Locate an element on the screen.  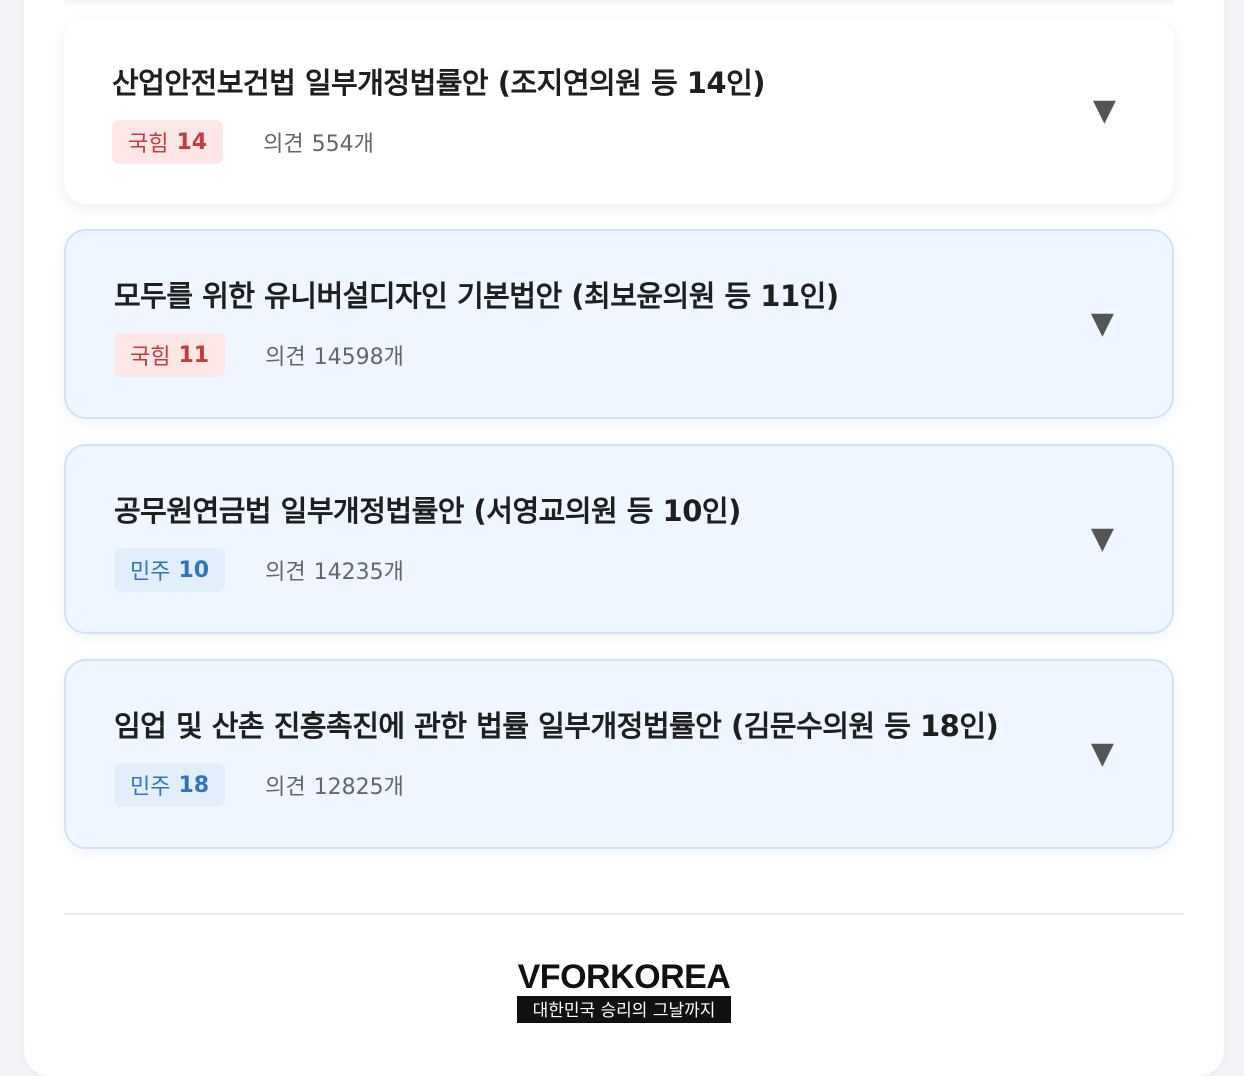
opinion-count: 의견 12825개 is located at coordinates (334, 785).